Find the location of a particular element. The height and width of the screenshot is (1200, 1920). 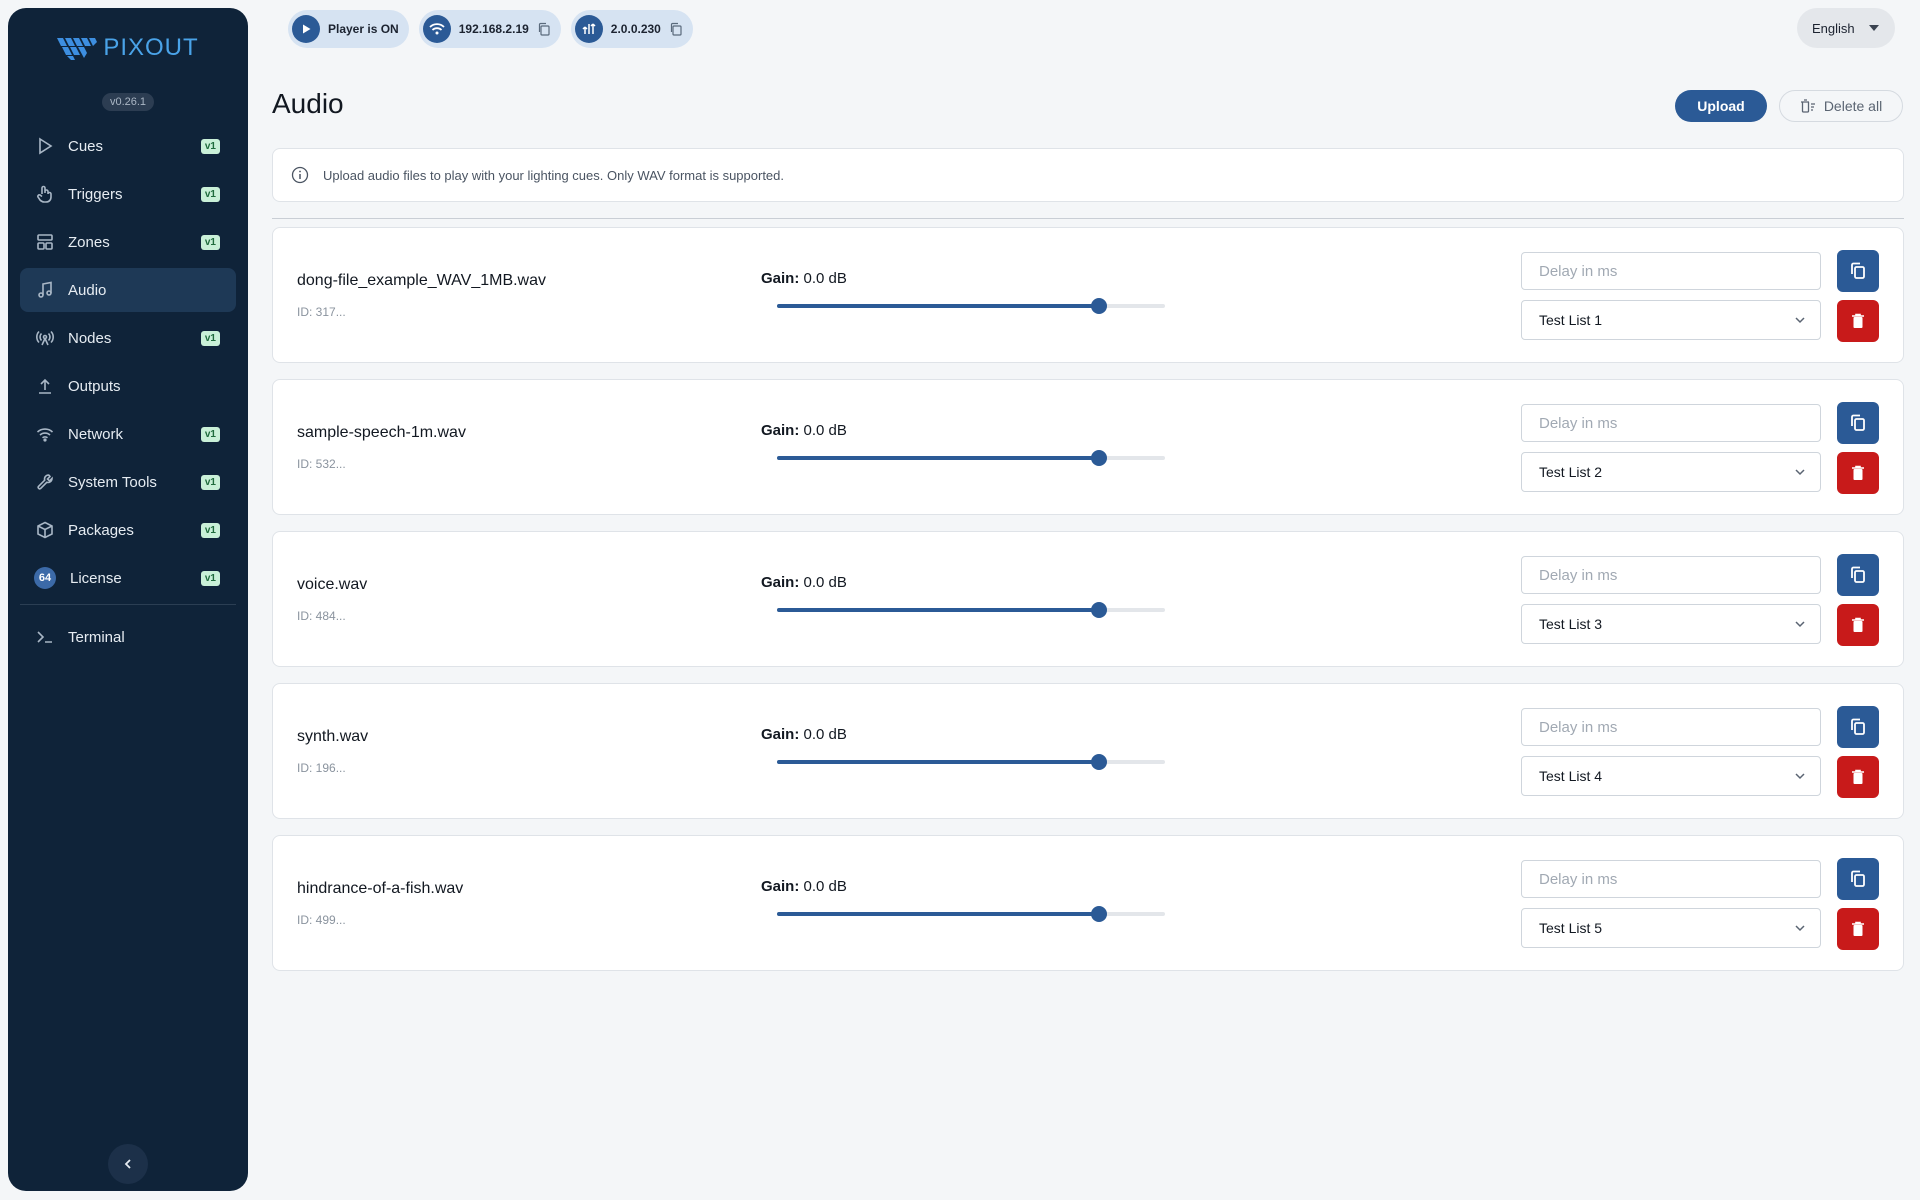

play-circle-icon is located at coordinates (306, 29).